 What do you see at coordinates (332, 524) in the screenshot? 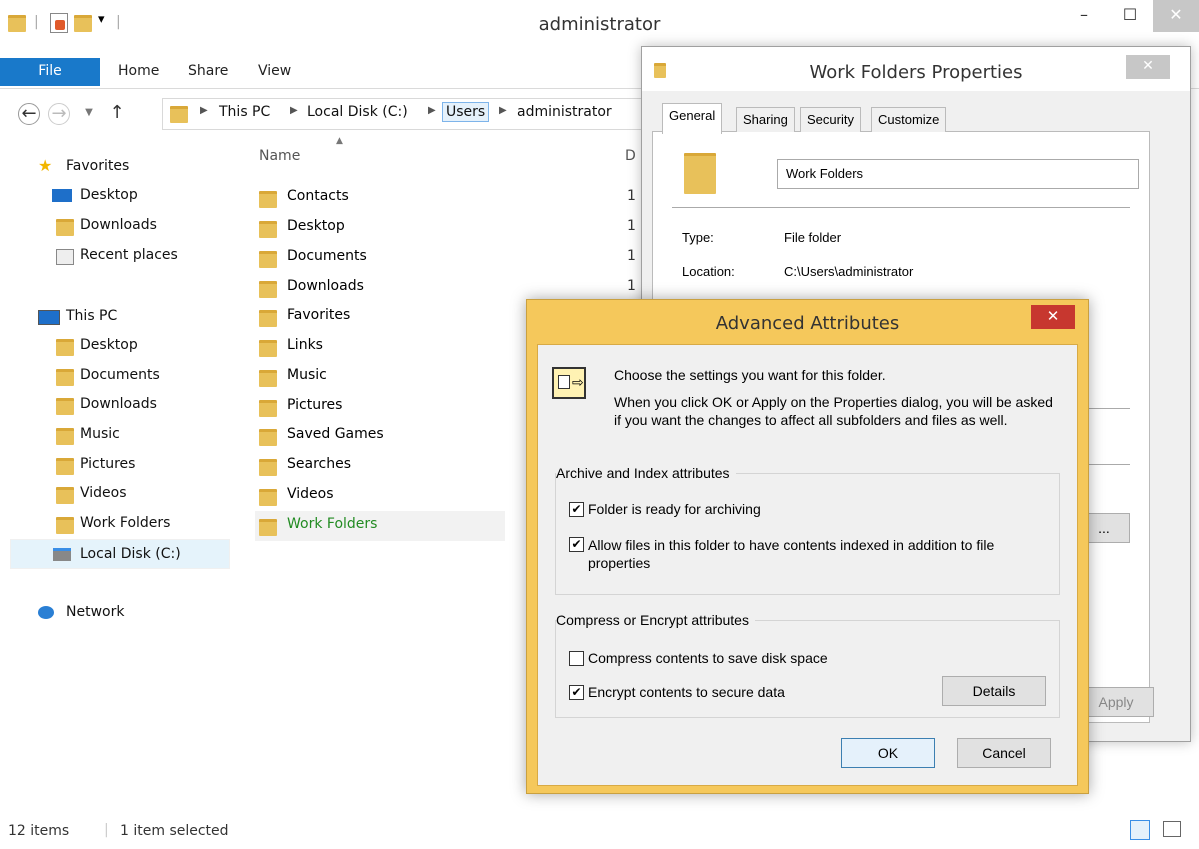
I see `file-name: Work Folders` at bounding box center [332, 524].